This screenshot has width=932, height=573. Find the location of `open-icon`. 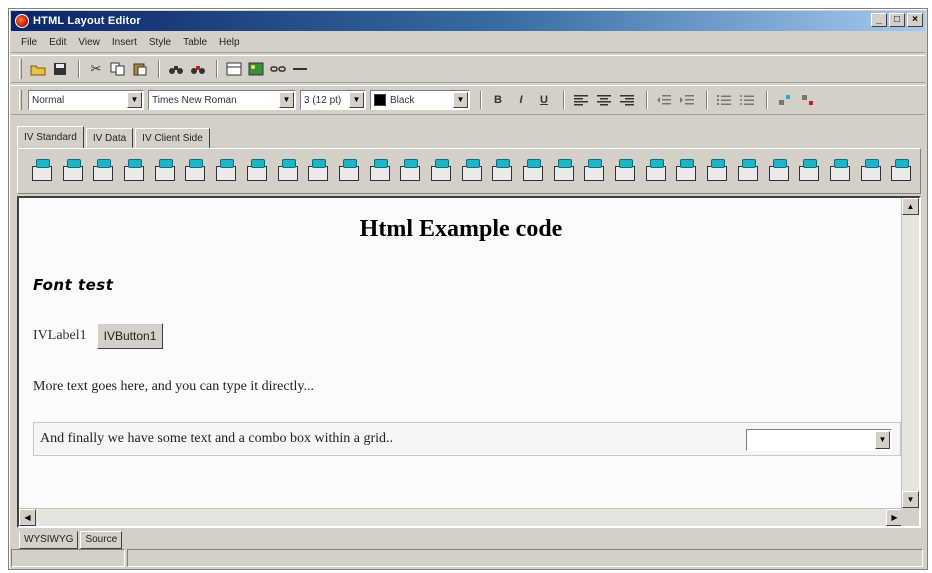

open-icon is located at coordinates (38, 69).